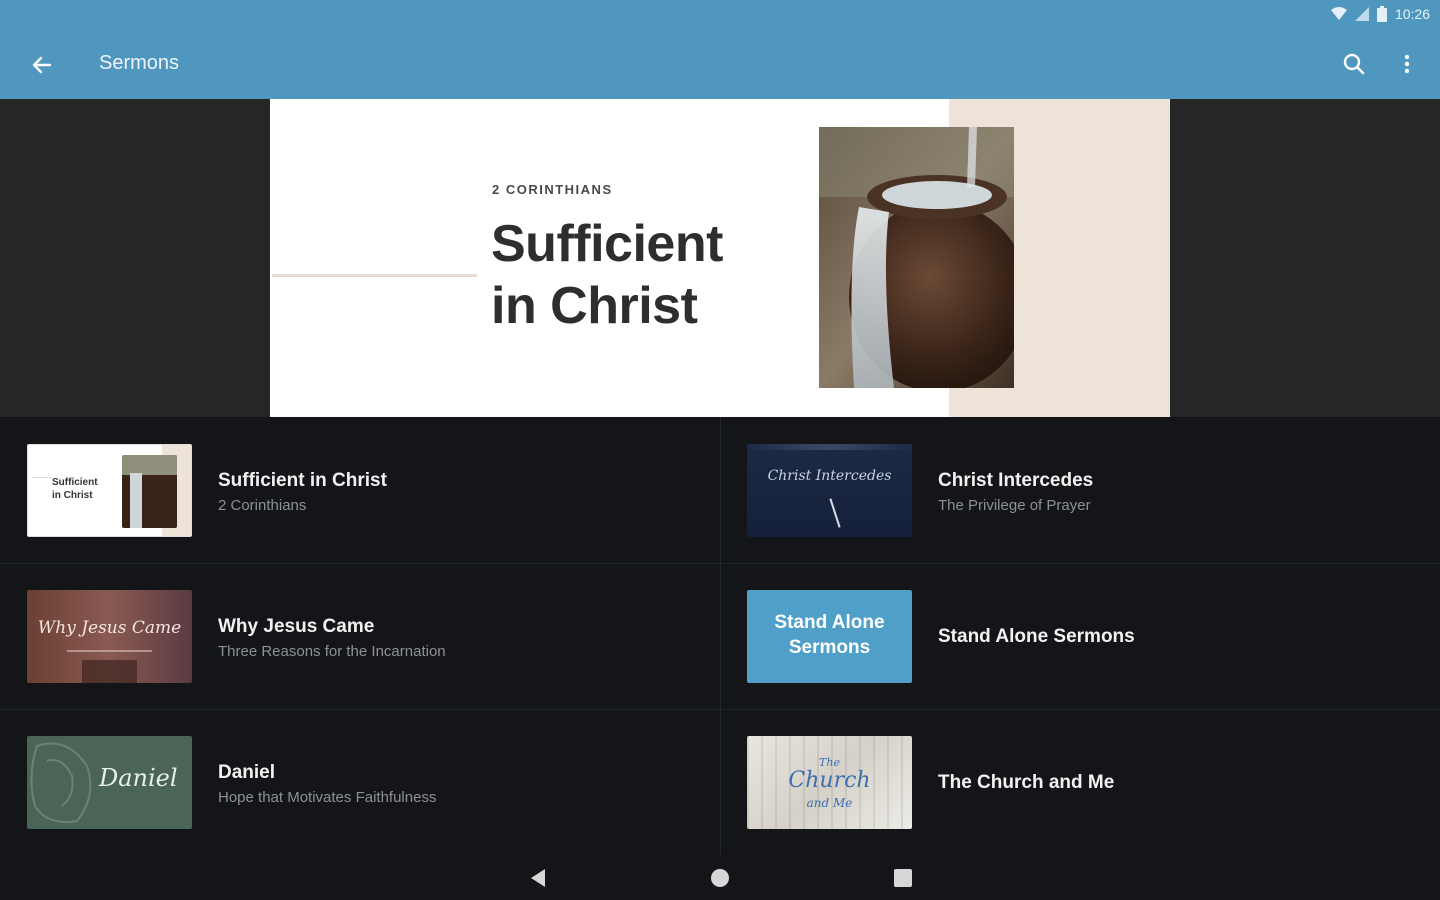 This screenshot has height=900, width=1440. I want to click on status-icons: 10:26, so click(1380, 14).